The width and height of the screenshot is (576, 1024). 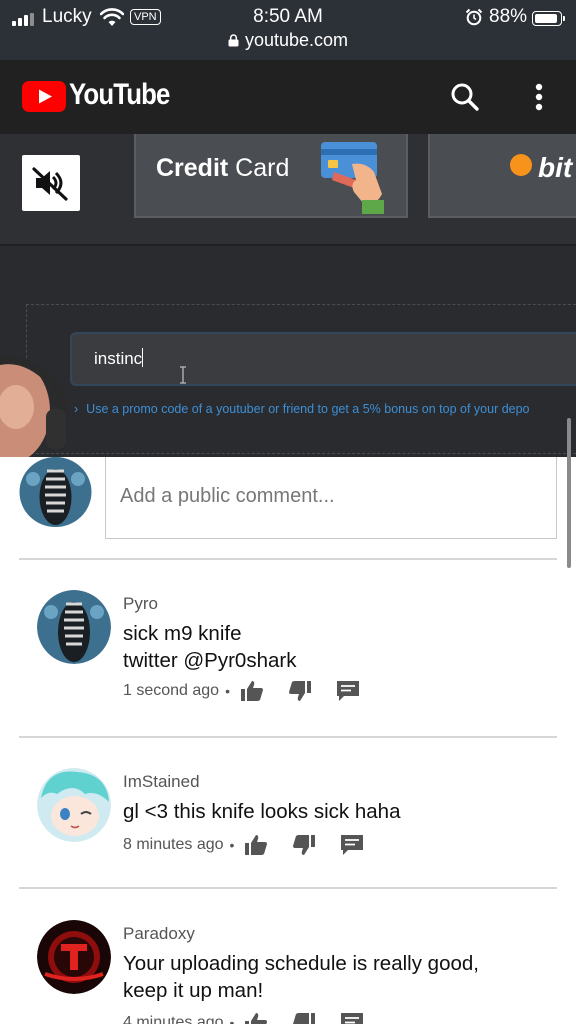 I want to click on search-icon, so click(x=465, y=97).